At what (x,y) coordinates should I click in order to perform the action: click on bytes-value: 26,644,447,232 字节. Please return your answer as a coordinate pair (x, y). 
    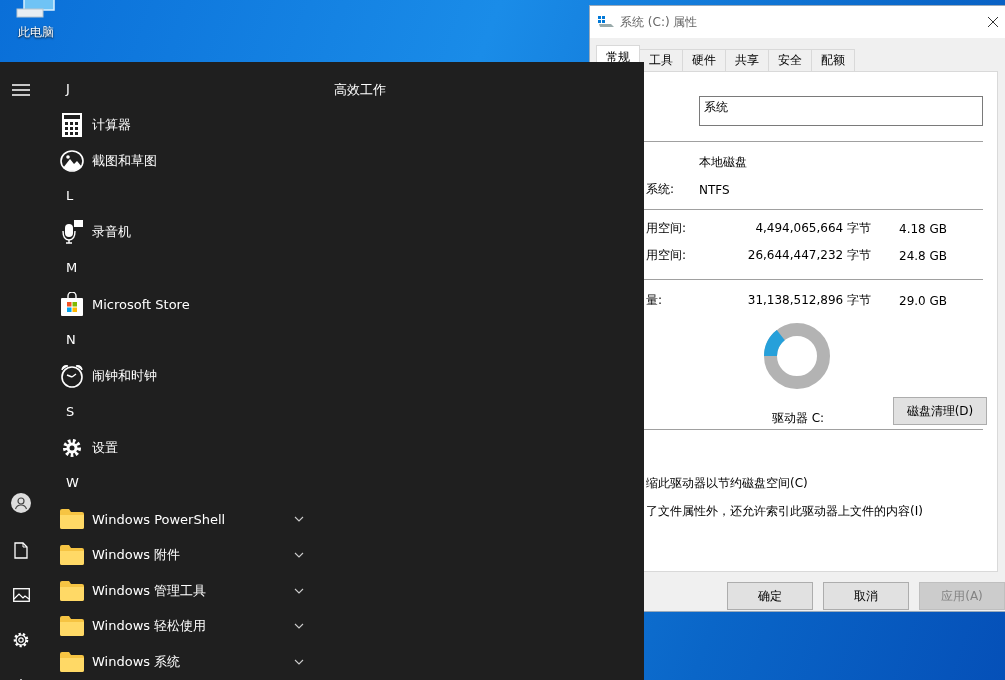
    Looking at the image, I should click on (808, 255).